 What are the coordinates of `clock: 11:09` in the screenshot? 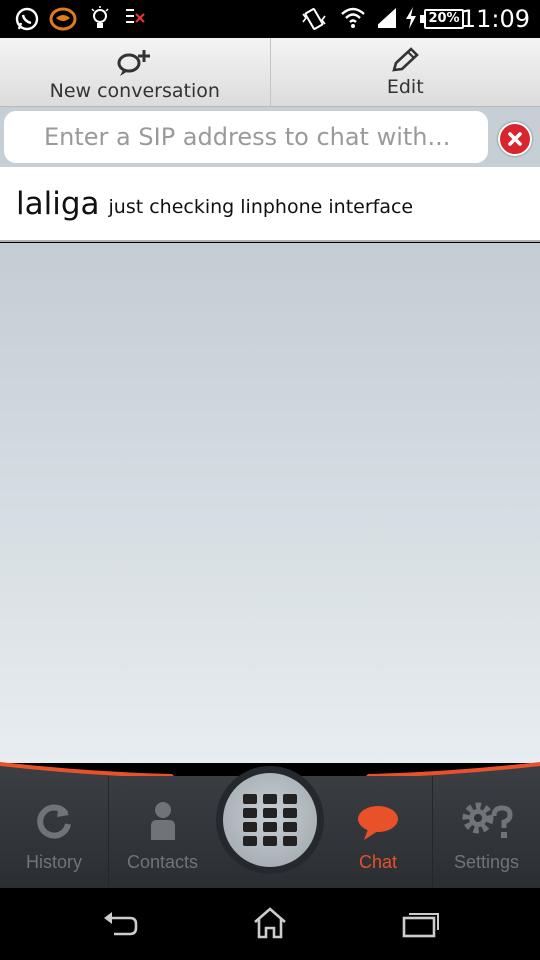 It's located at (495, 19).